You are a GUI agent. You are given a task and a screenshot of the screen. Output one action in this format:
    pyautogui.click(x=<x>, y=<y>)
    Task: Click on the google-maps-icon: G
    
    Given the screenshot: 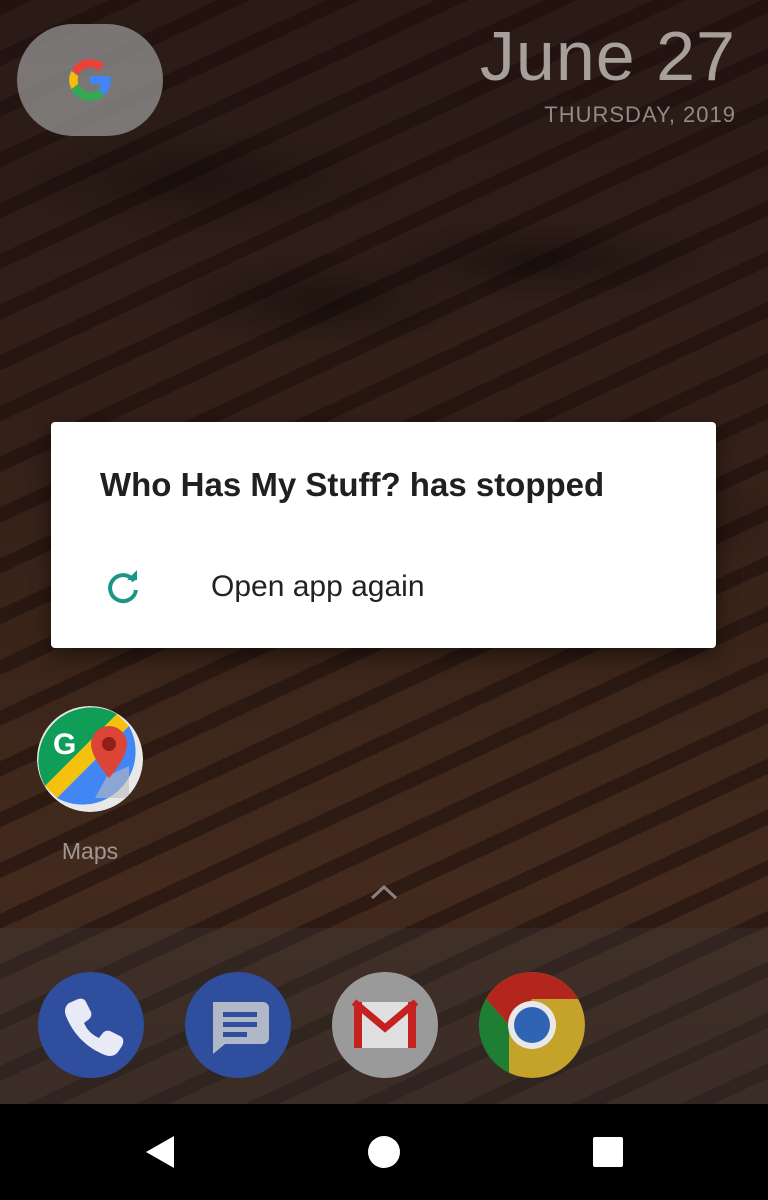 What is the action you would take?
    pyautogui.click(x=90, y=759)
    